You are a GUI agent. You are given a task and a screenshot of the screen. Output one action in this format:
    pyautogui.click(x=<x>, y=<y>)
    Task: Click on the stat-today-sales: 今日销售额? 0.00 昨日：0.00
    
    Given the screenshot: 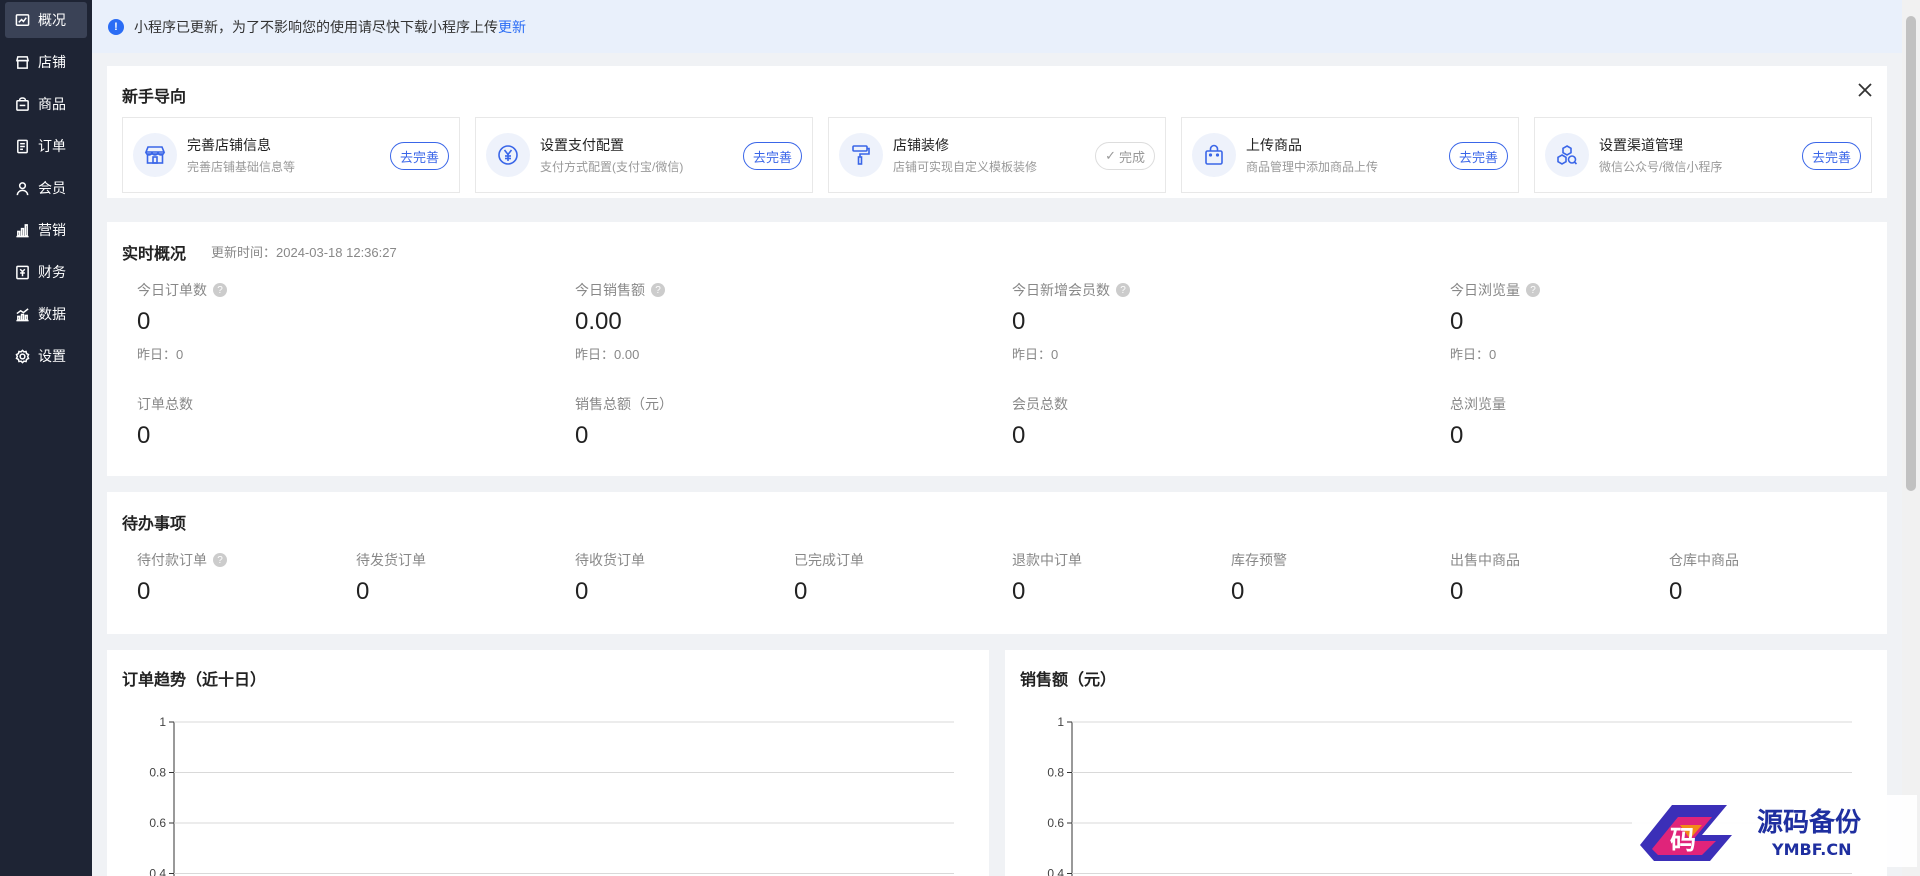 What is the action you would take?
    pyautogui.click(x=620, y=321)
    